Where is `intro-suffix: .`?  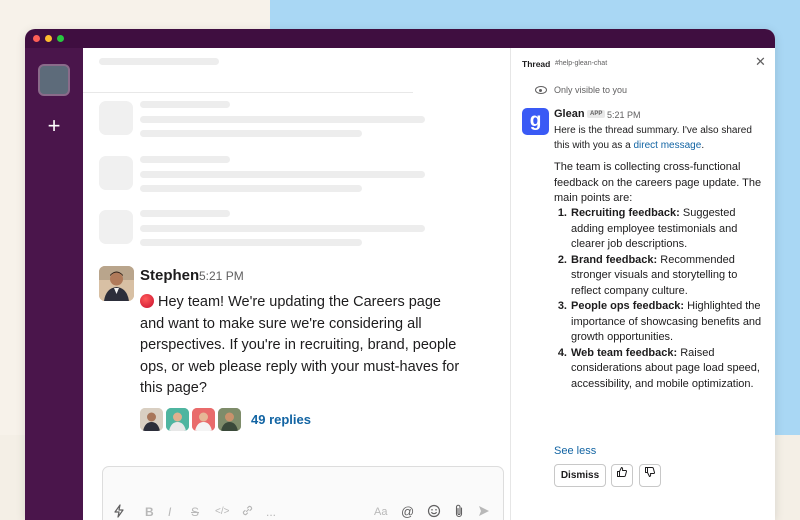
intro-suffix: . is located at coordinates (703, 145).